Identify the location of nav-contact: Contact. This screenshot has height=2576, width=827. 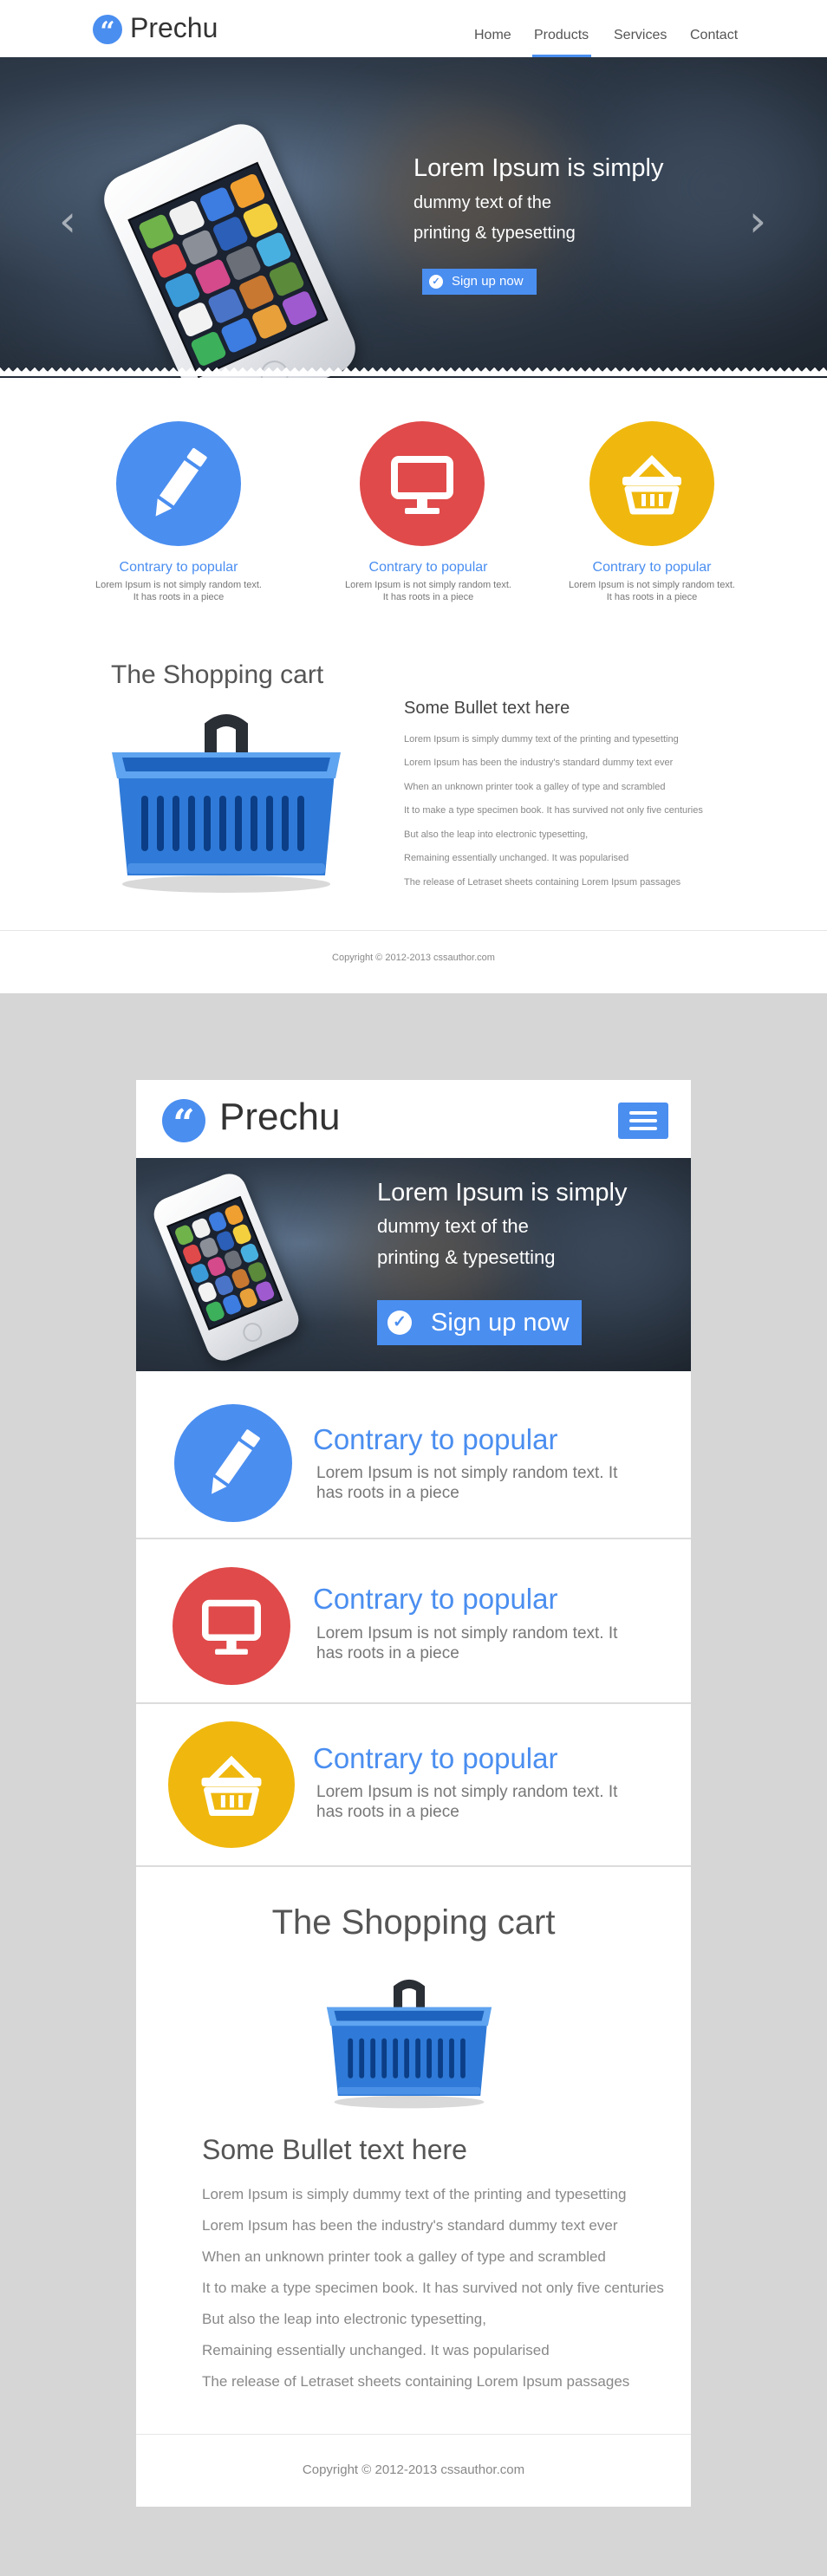
(714, 35).